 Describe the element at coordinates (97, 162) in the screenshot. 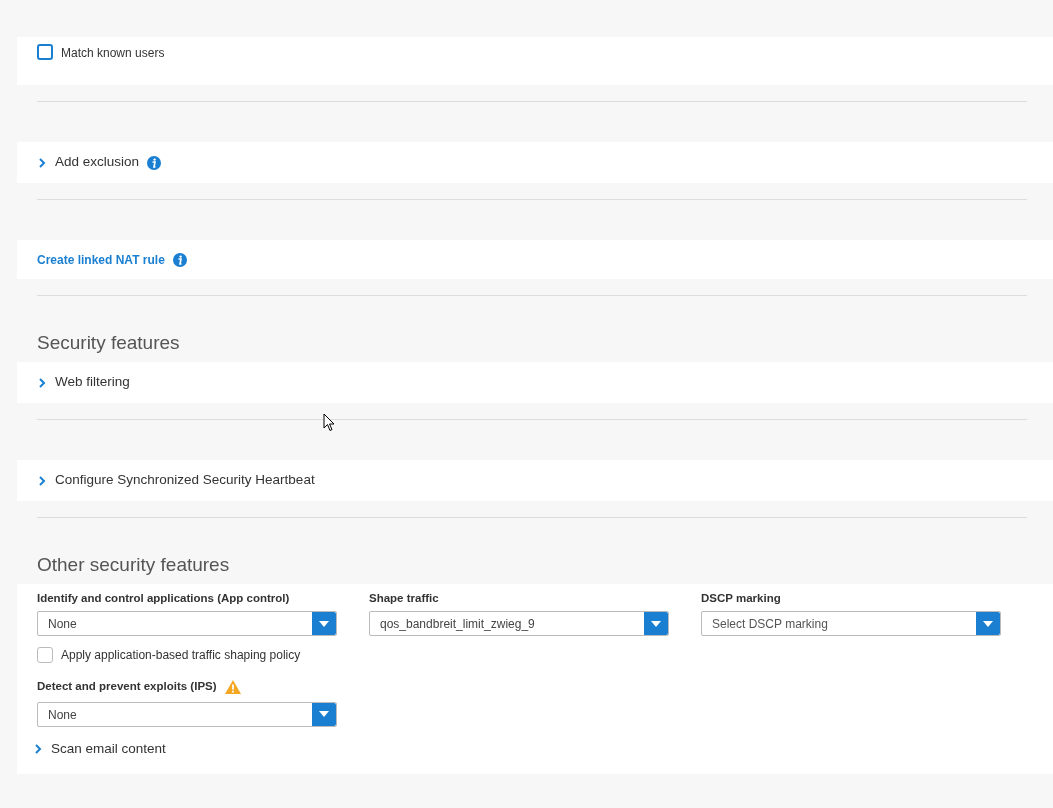

I see `expander-label: Add exclusion` at that location.